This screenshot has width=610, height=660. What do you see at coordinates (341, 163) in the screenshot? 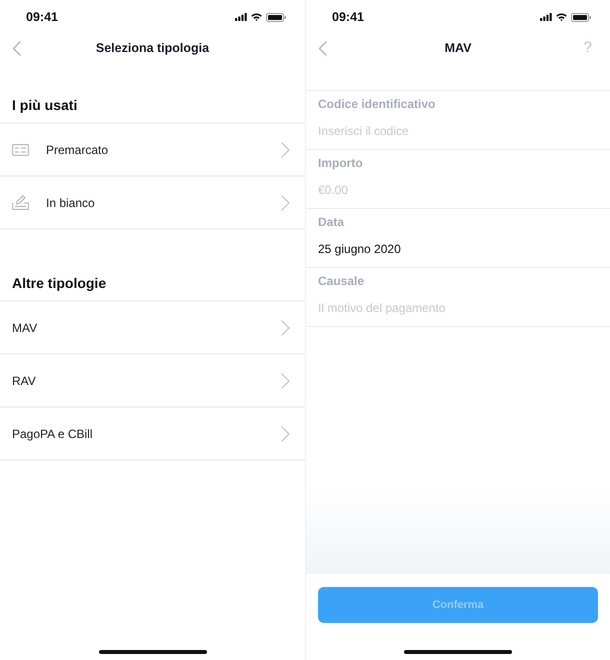
I see `field-label: Importo` at bounding box center [341, 163].